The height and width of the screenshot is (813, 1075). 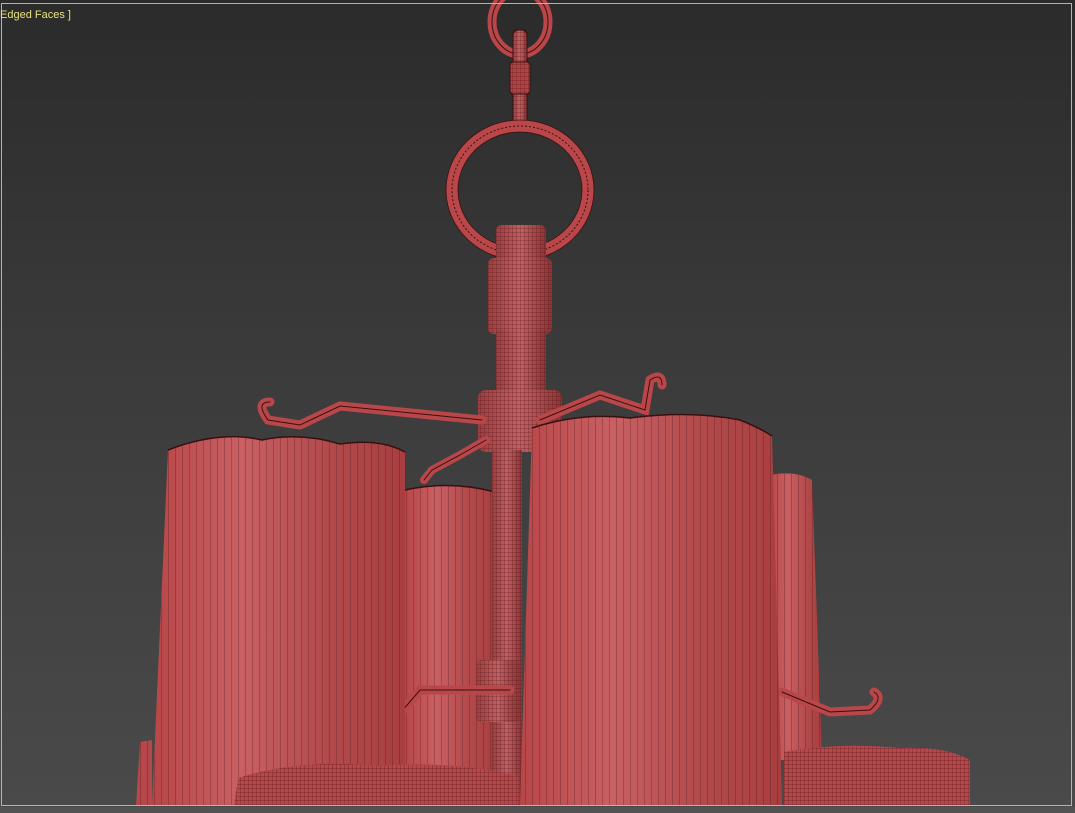 What do you see at coordinates (520, 63) in the screenshot?
I see `chain` at bounding box center [520, 63].